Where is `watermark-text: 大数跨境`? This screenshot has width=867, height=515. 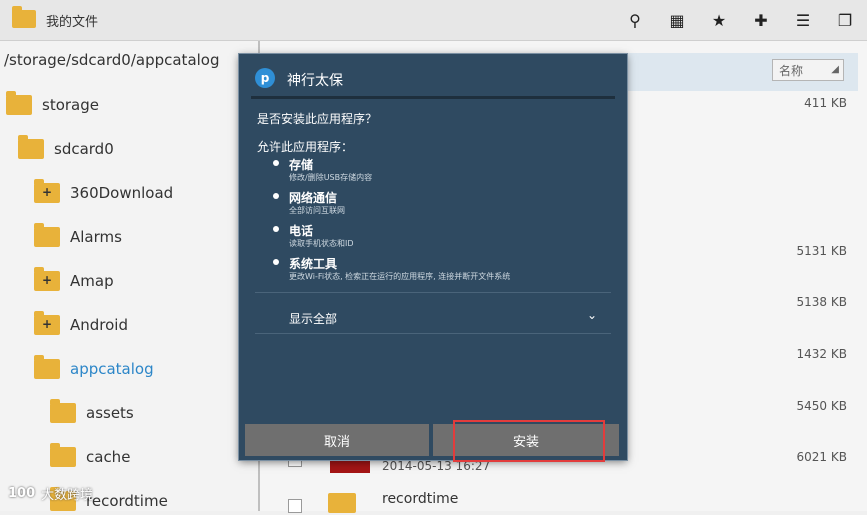 watermark-text: 大数跨境 is located at coordinates (67, 495).